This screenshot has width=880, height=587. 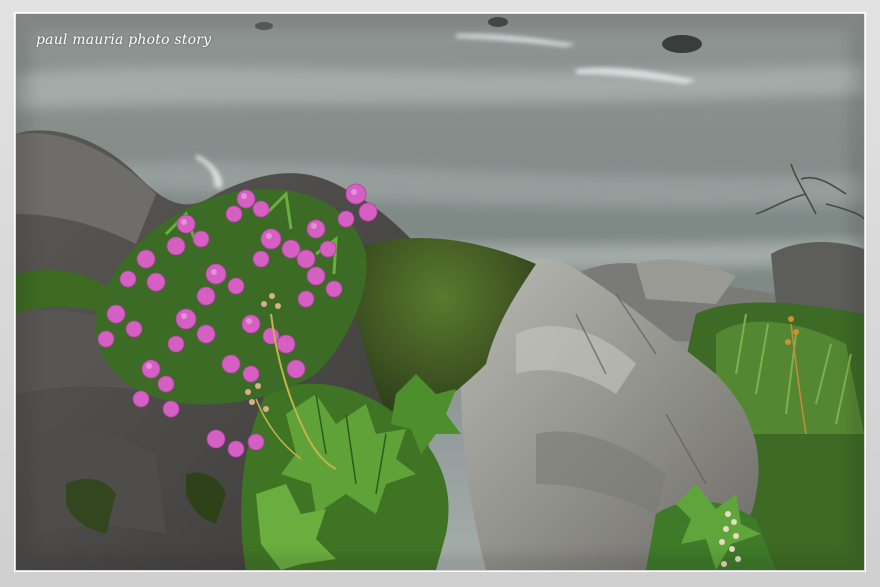 I want to click on river-stone, so click(x=682, y=44).